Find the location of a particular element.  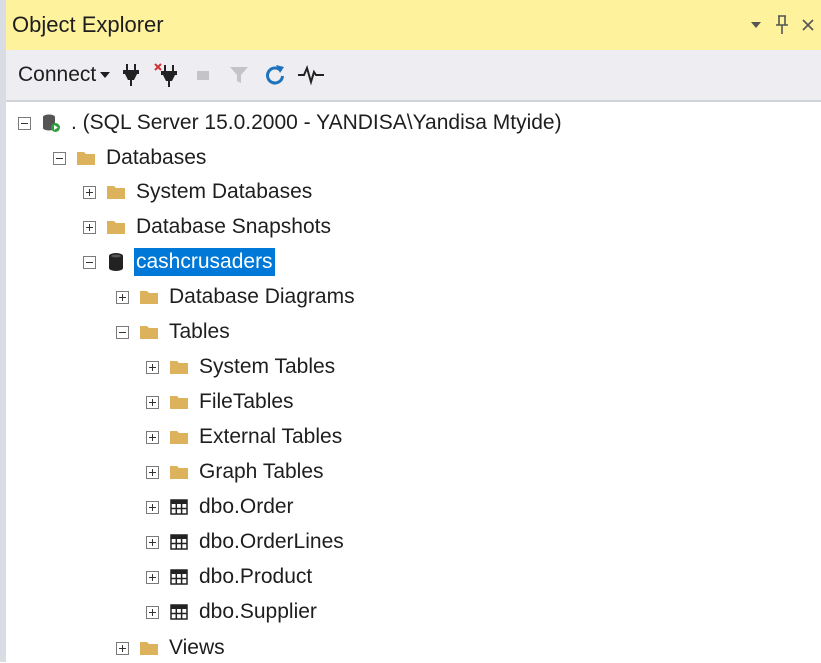

tree-node-database-snapshots: Database Snapshots is located at coordinates (208, 227).